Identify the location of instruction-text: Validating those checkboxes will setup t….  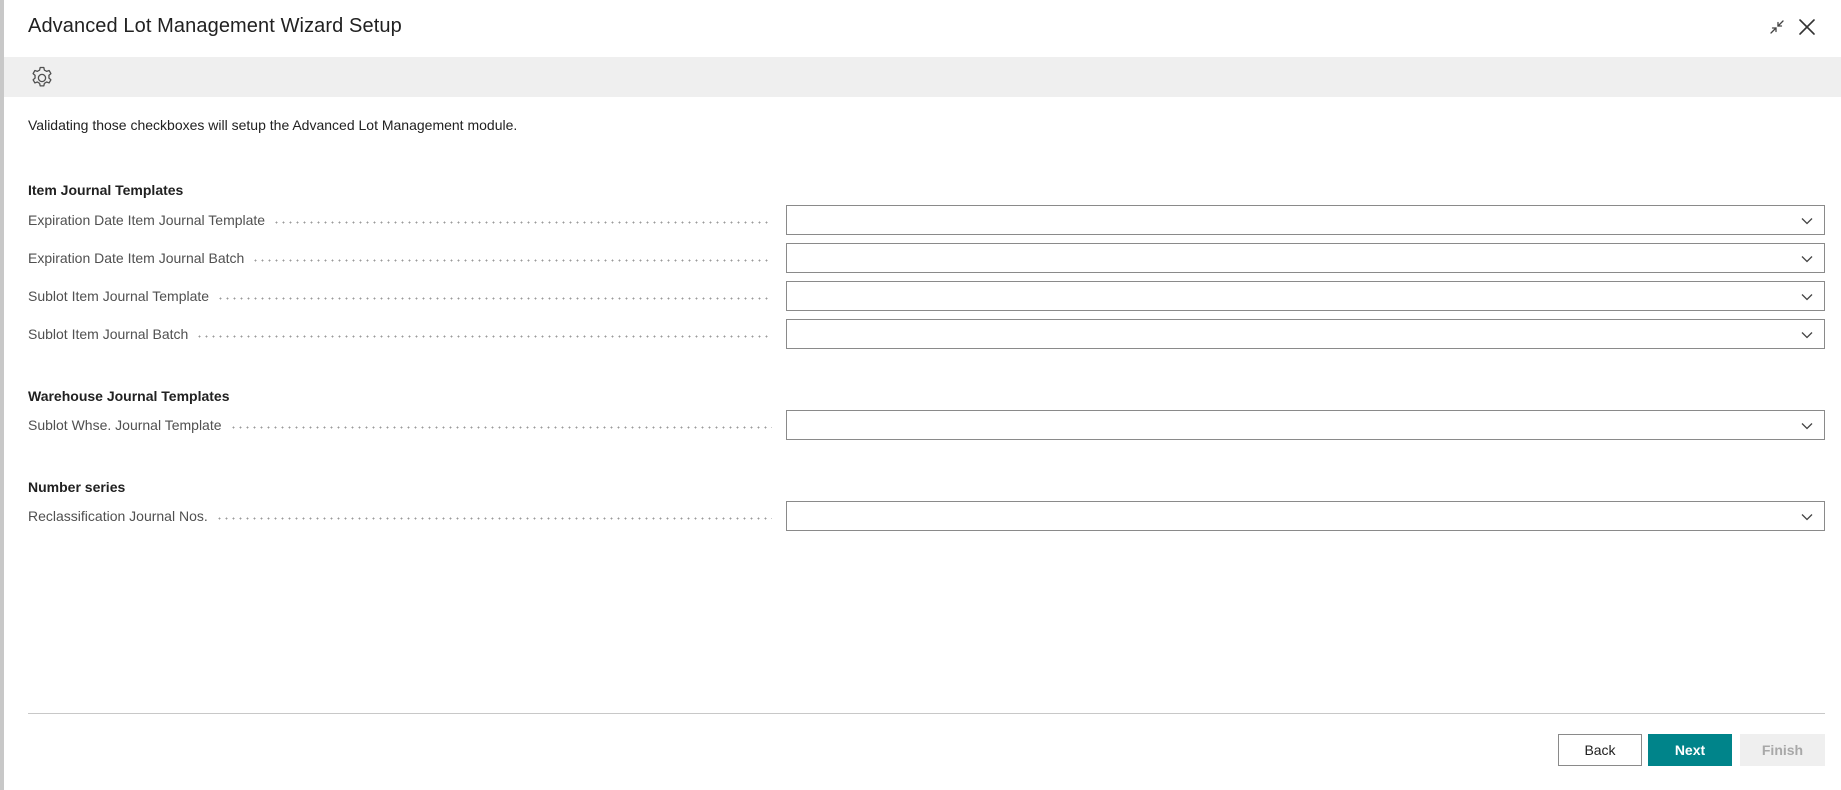
(273, 125).